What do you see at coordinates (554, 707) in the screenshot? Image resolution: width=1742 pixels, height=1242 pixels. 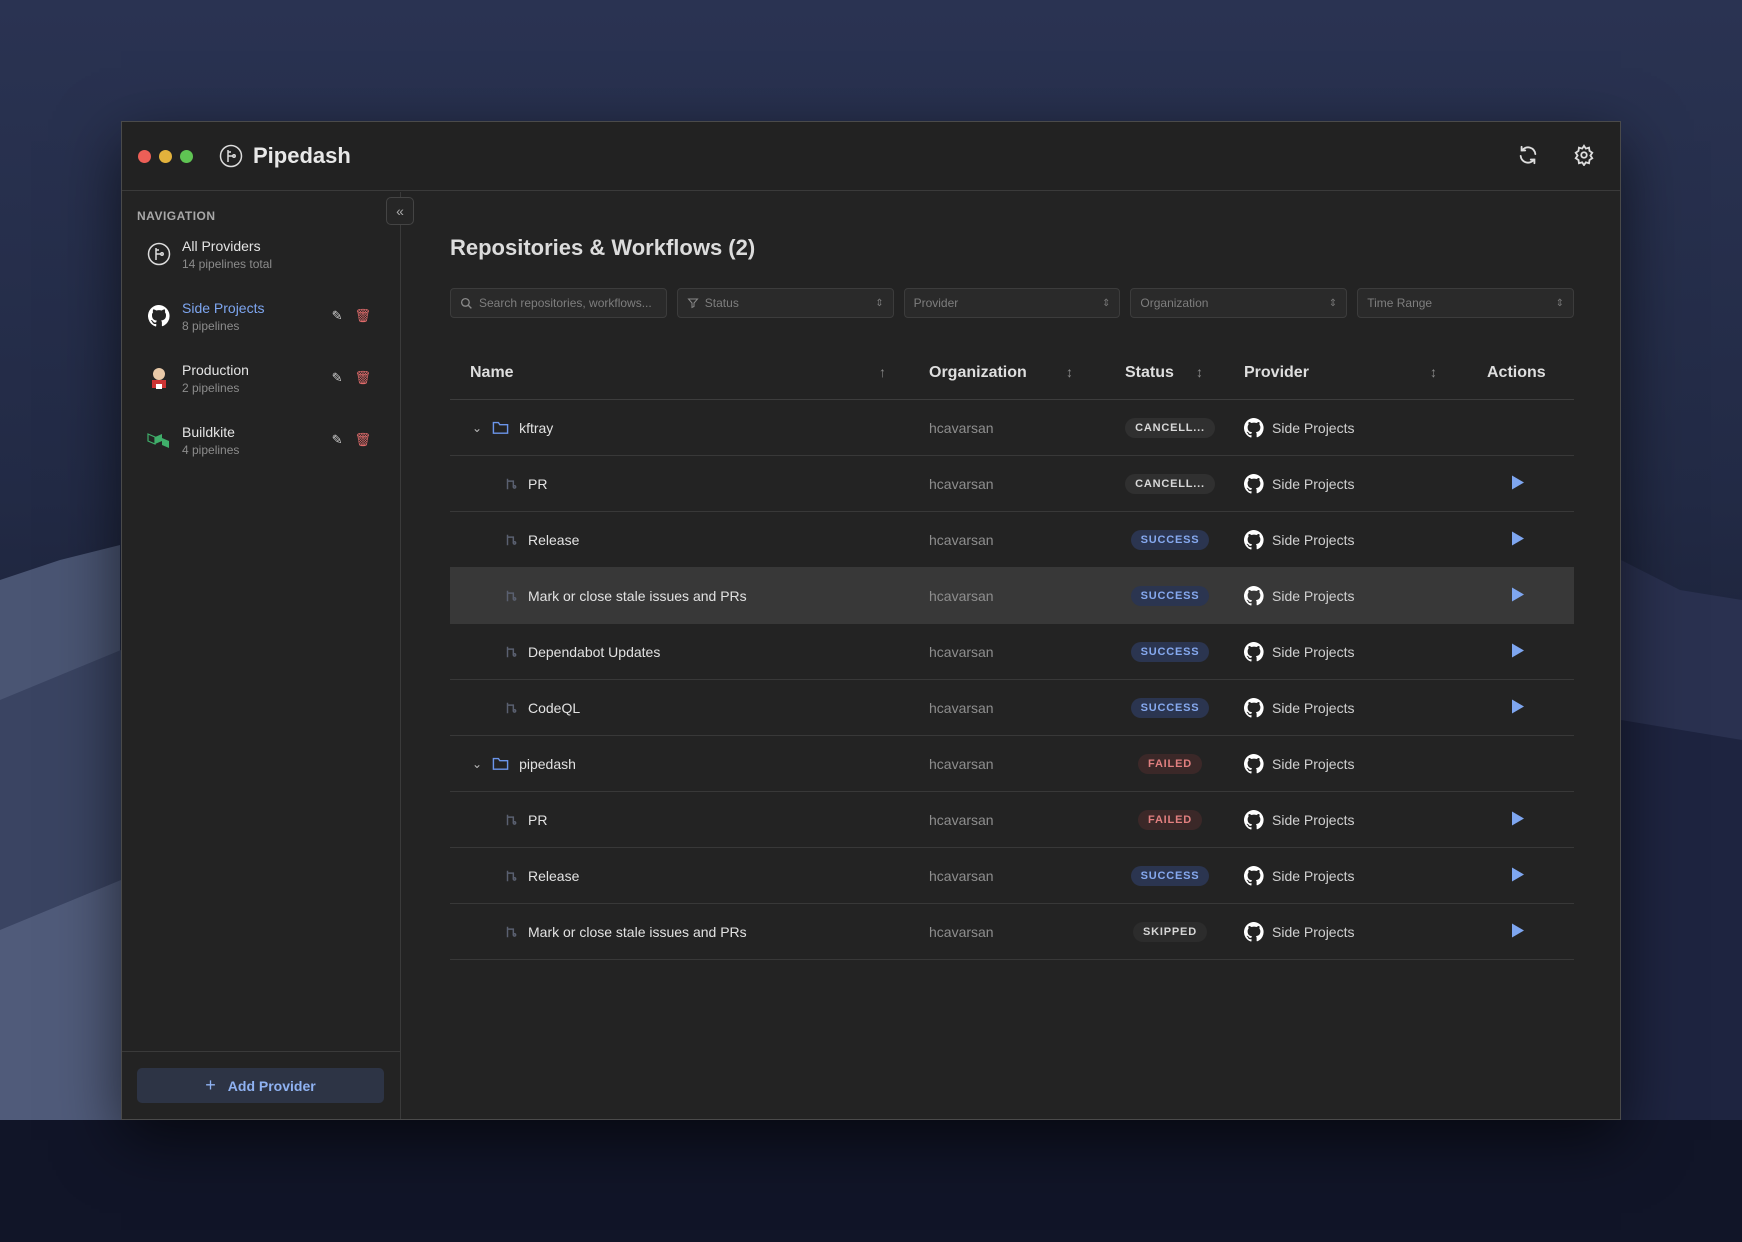 I see `row-name: CodeQL` at bounding box center [554, 707].